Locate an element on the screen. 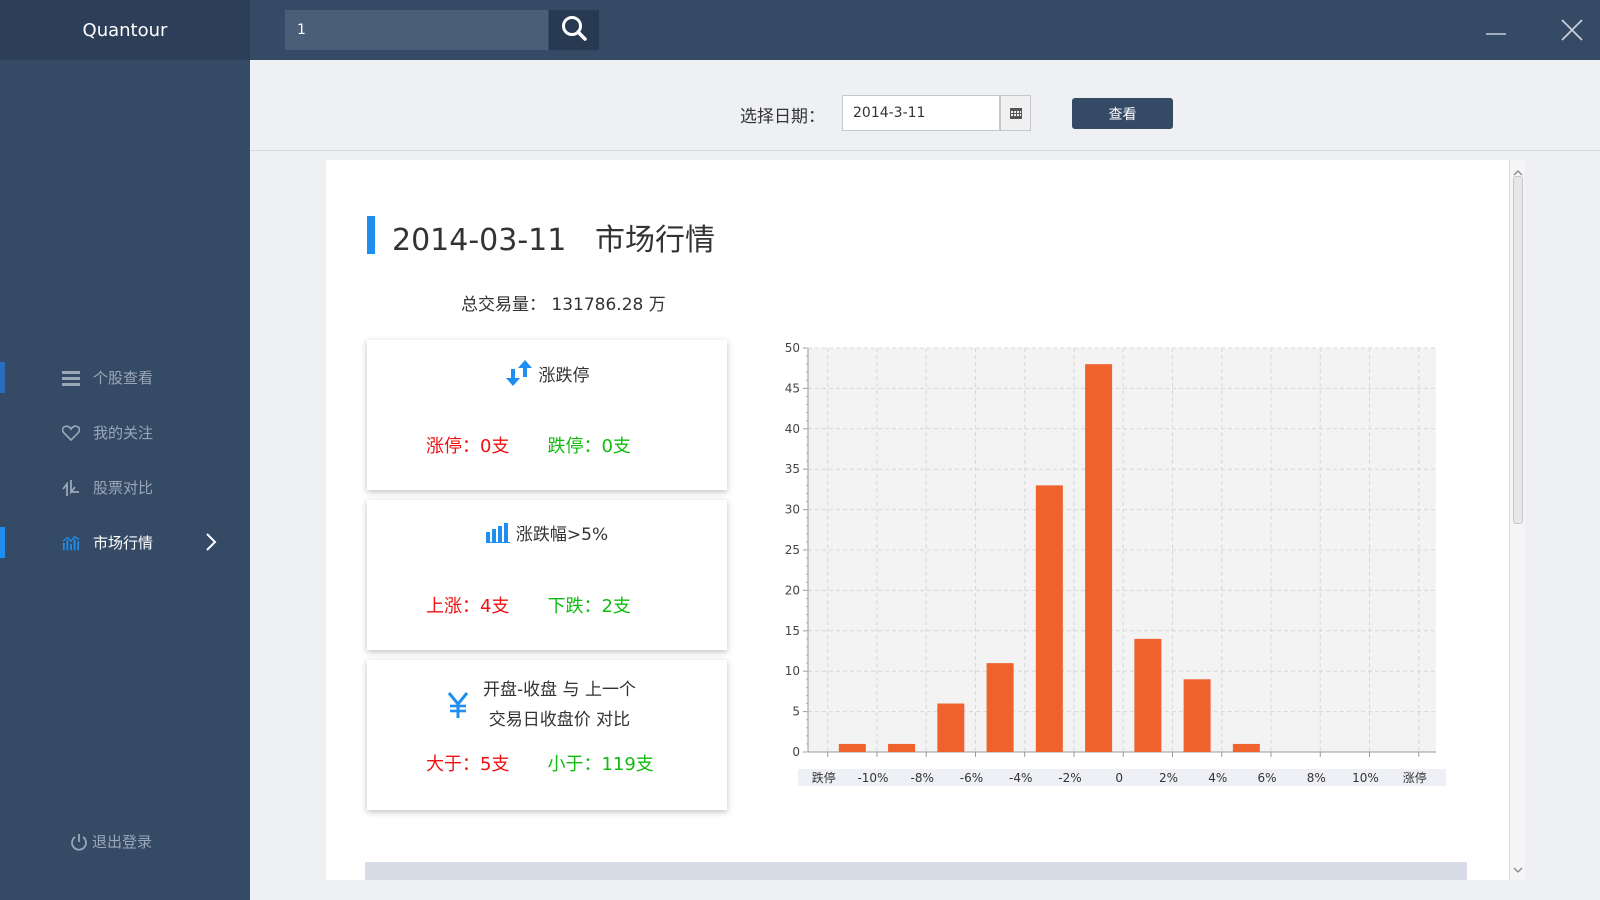 Image resolution: width=1600 pixels, height=900 pixels. sidebar-item-label: 市场行情 is located at coordinates (123, 543).